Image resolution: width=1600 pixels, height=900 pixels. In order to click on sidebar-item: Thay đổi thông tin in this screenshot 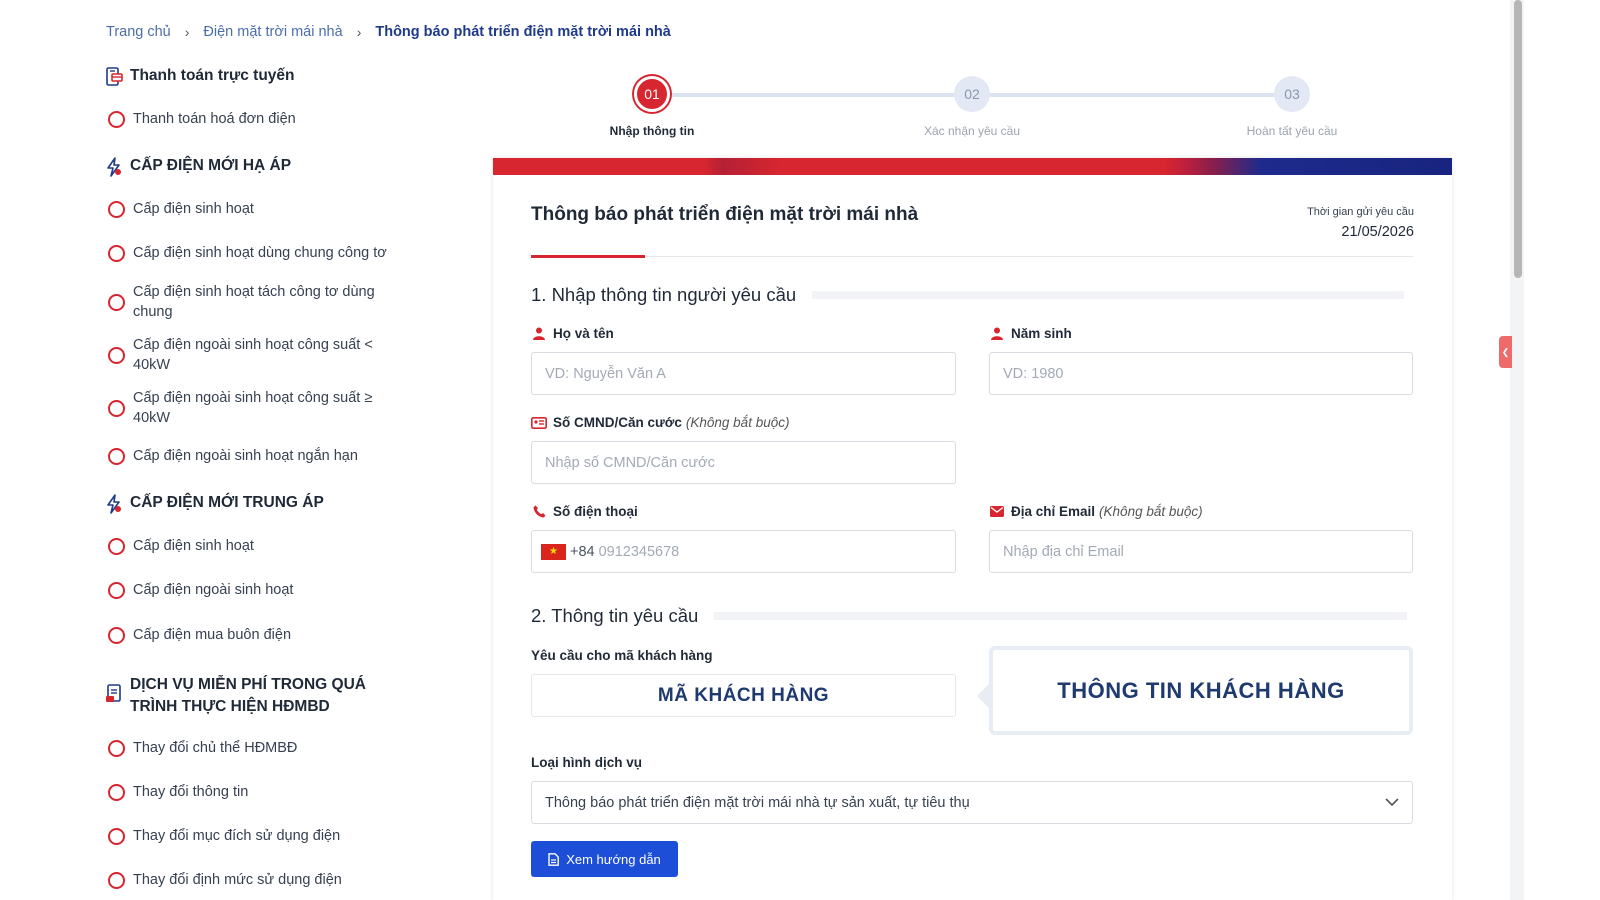, I will do `click(250, 792)`.